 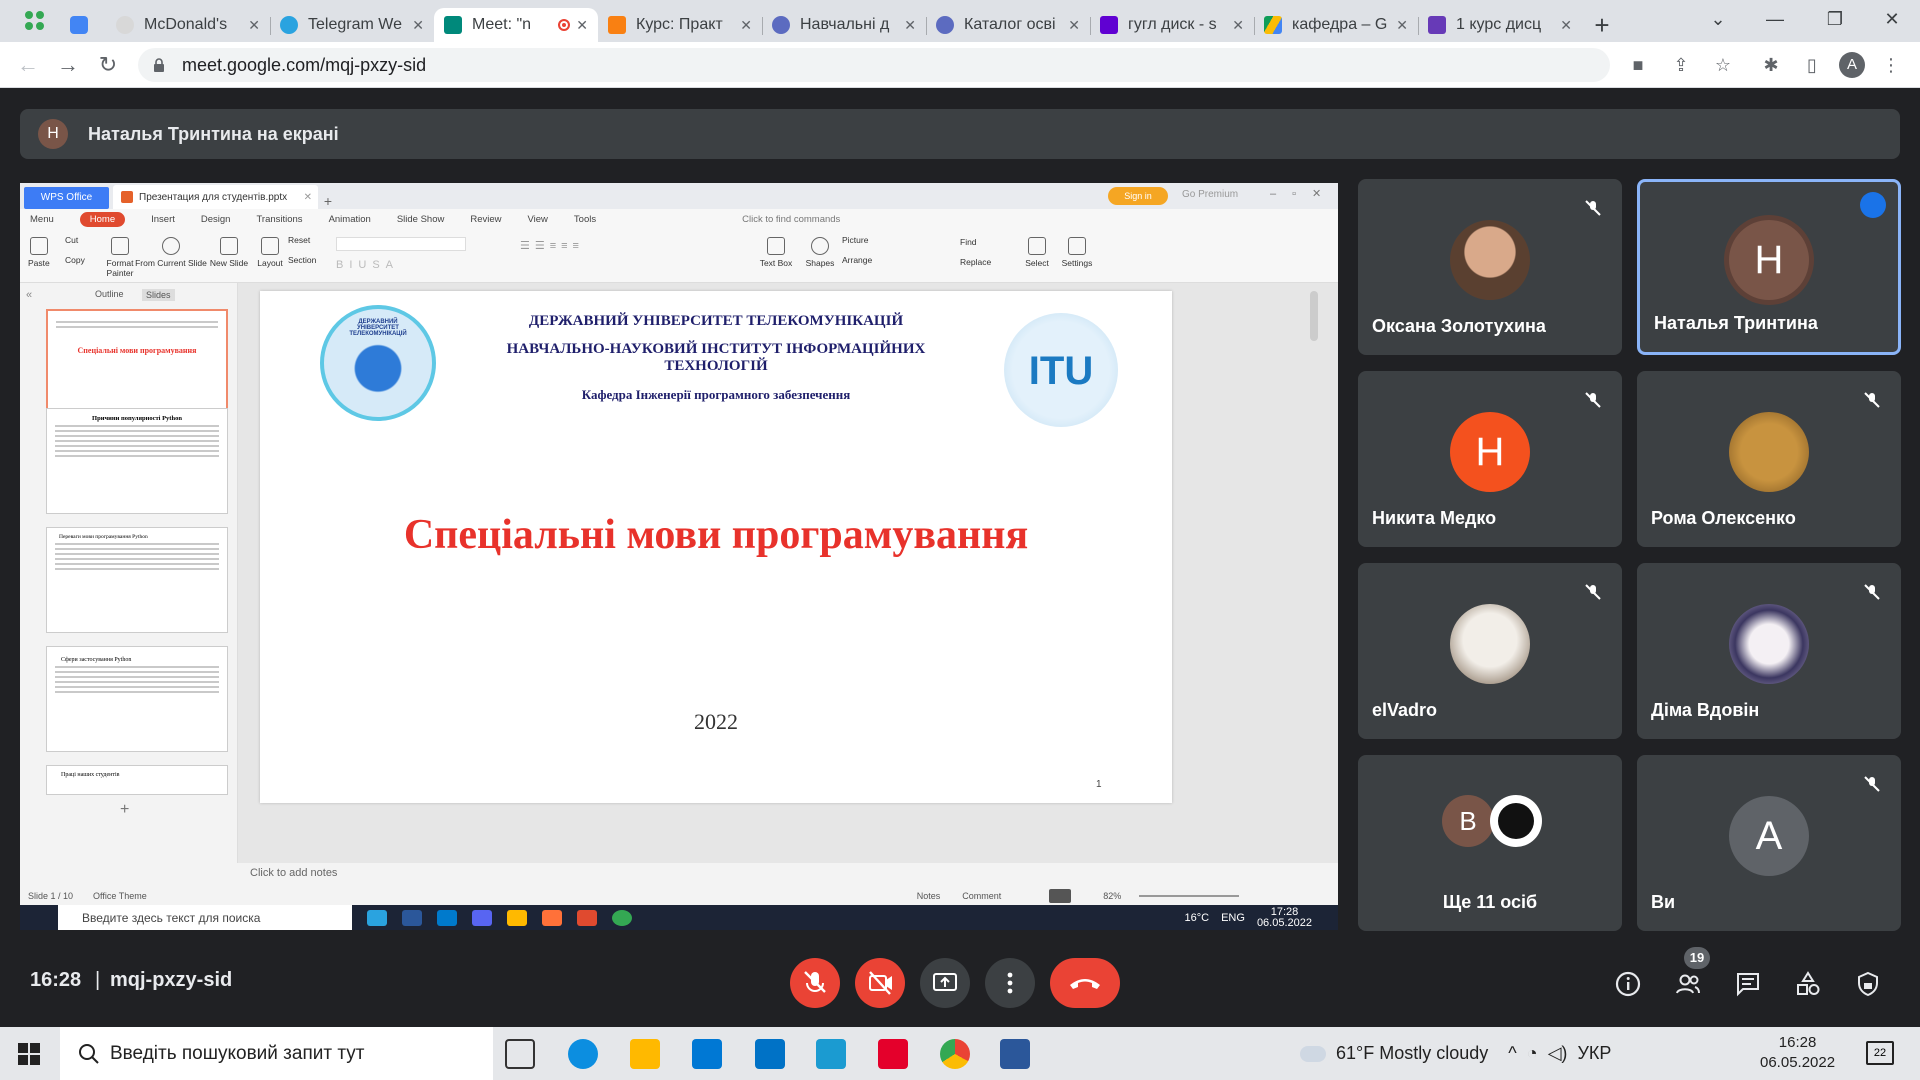 What do you see at coordinates (215, 197) in the screenshot?
I see `wps-document-tab: Презентация для студентів.pptx ✕` at bounding box center [215, 197].